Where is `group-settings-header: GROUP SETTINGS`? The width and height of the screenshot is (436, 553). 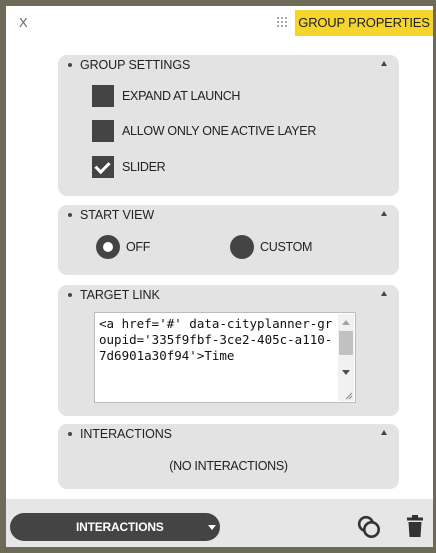
group-settings-header: GROUP SETTINGS is located at coordinates (129, 65).